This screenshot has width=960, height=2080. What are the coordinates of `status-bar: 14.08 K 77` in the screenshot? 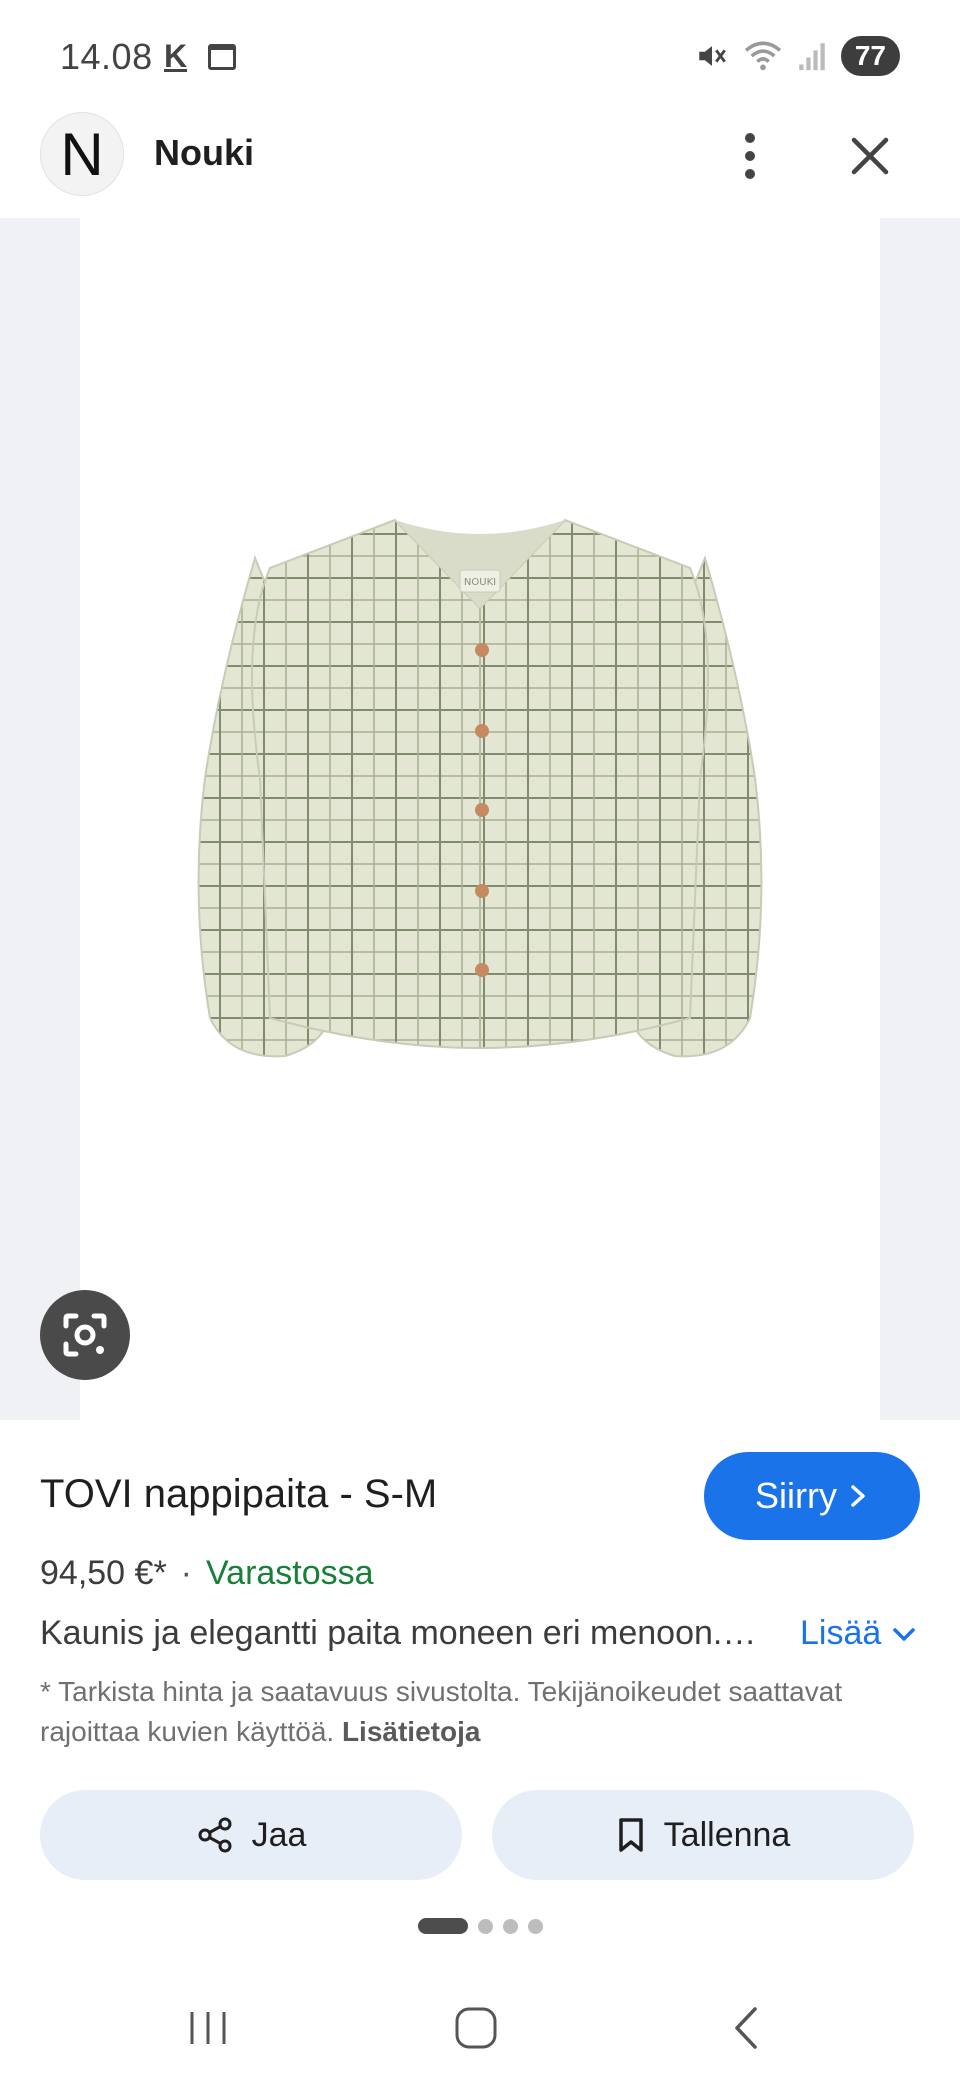 It's located at (480, 55).